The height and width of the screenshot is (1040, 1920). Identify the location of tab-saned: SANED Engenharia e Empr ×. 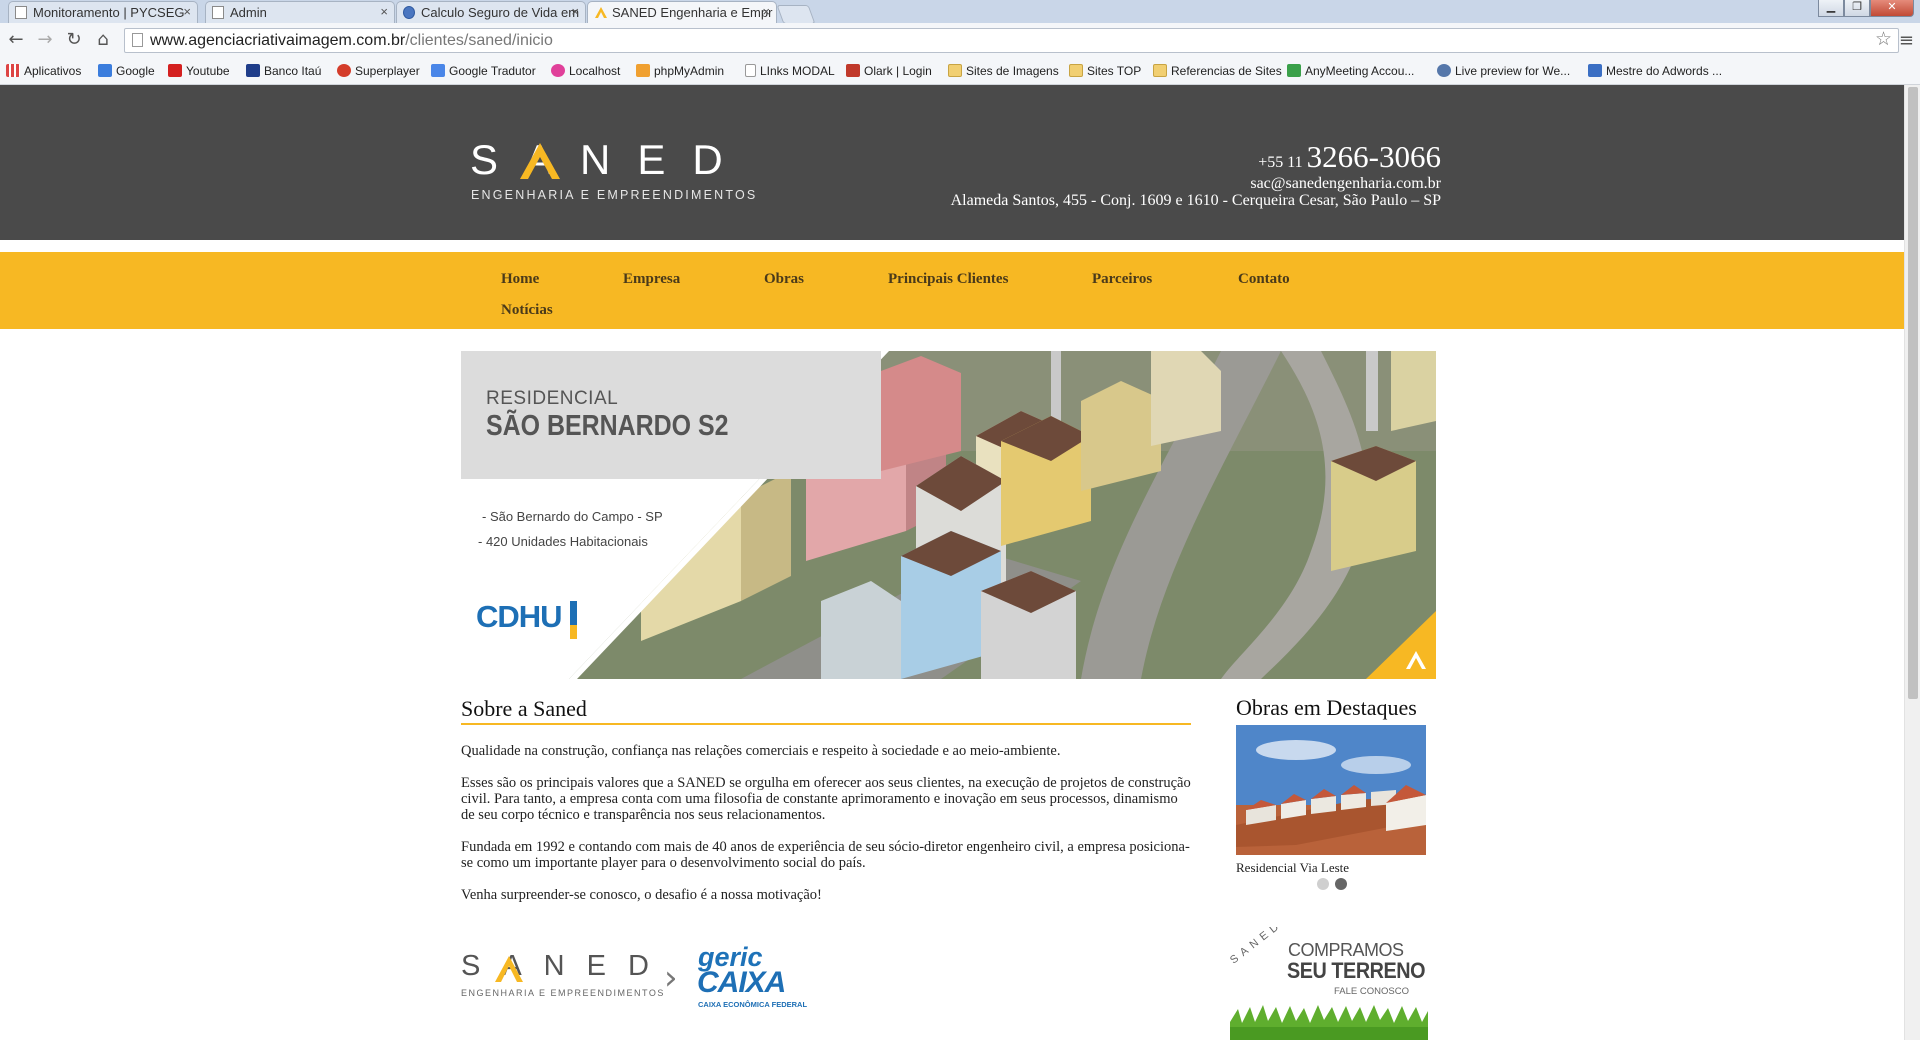
(682, 12).